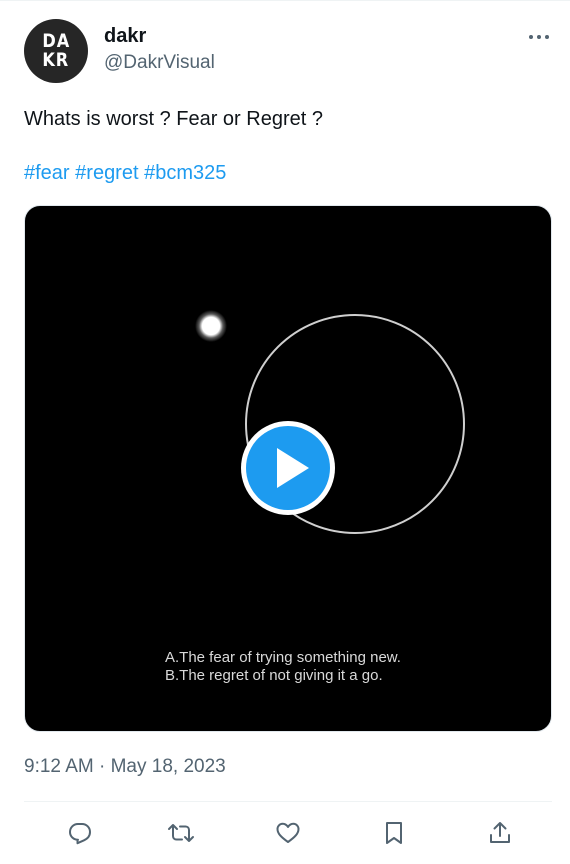 The height and width of the screenshot is (864, 570). Describe the element at coordinates (288, 801) in the screenshot. I see `divider` at that location.